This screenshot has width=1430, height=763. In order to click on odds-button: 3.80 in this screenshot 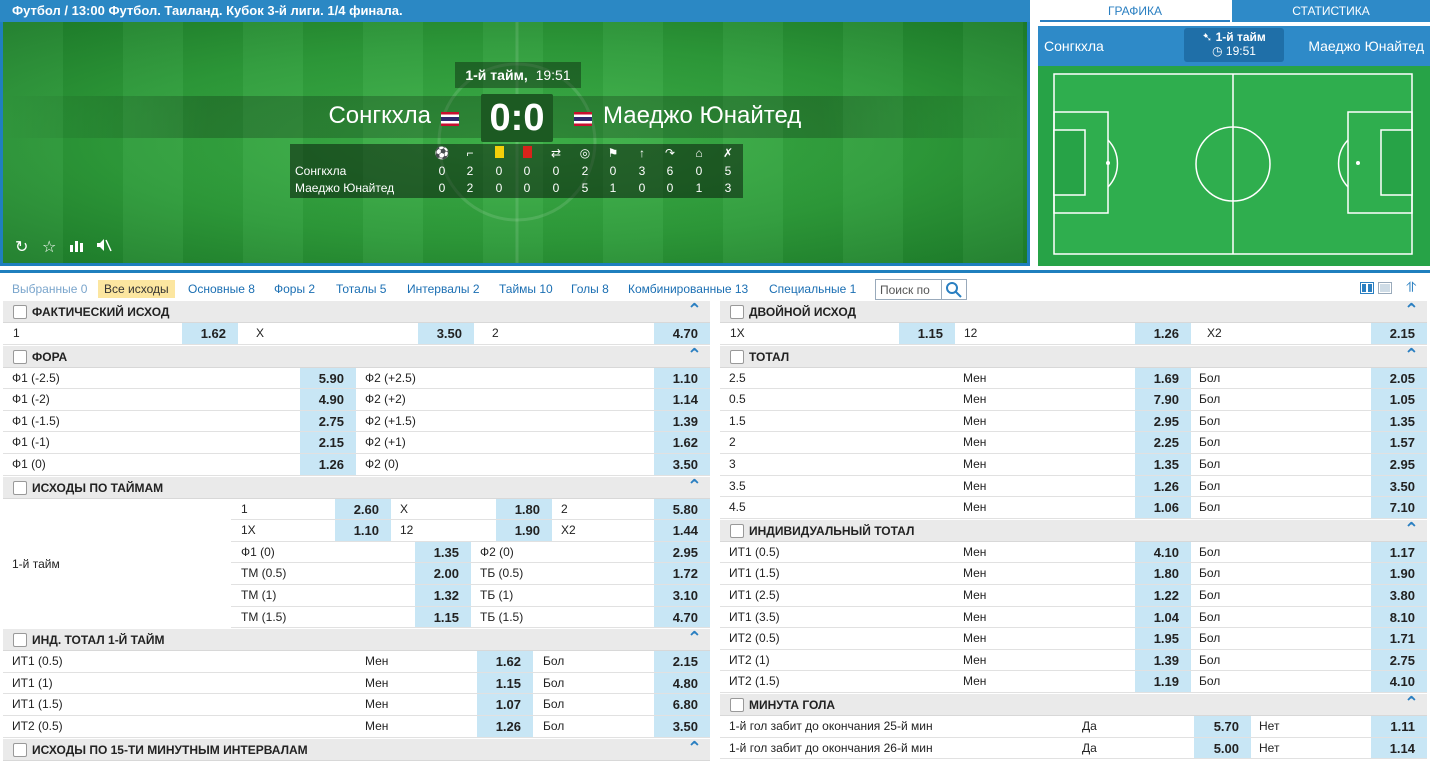, I will do `click(1399, 595)`.